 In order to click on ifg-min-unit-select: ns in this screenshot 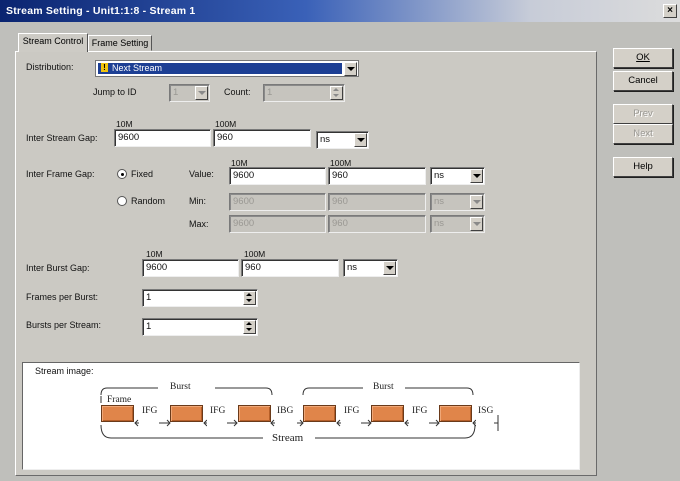, I will do `click(457, 202)`.